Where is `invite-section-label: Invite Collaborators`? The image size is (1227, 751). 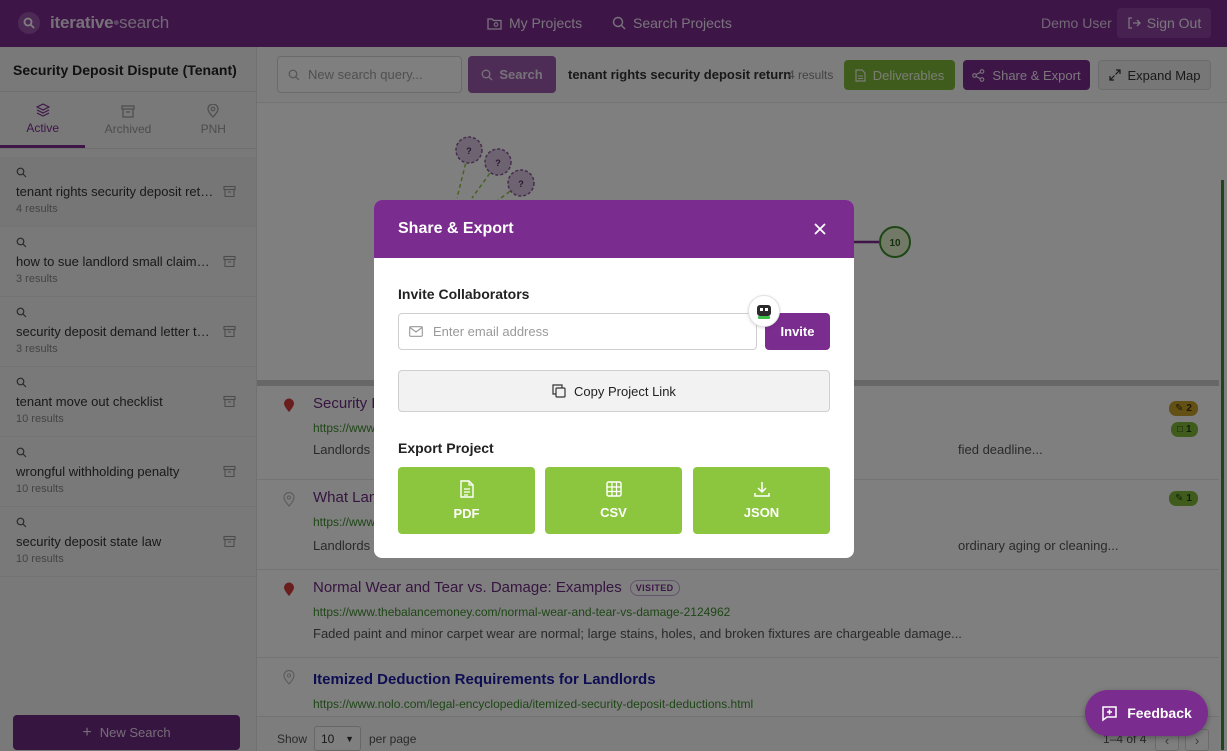
invite-section-label: Invite Collaborators is located at coordinates (464, 294).